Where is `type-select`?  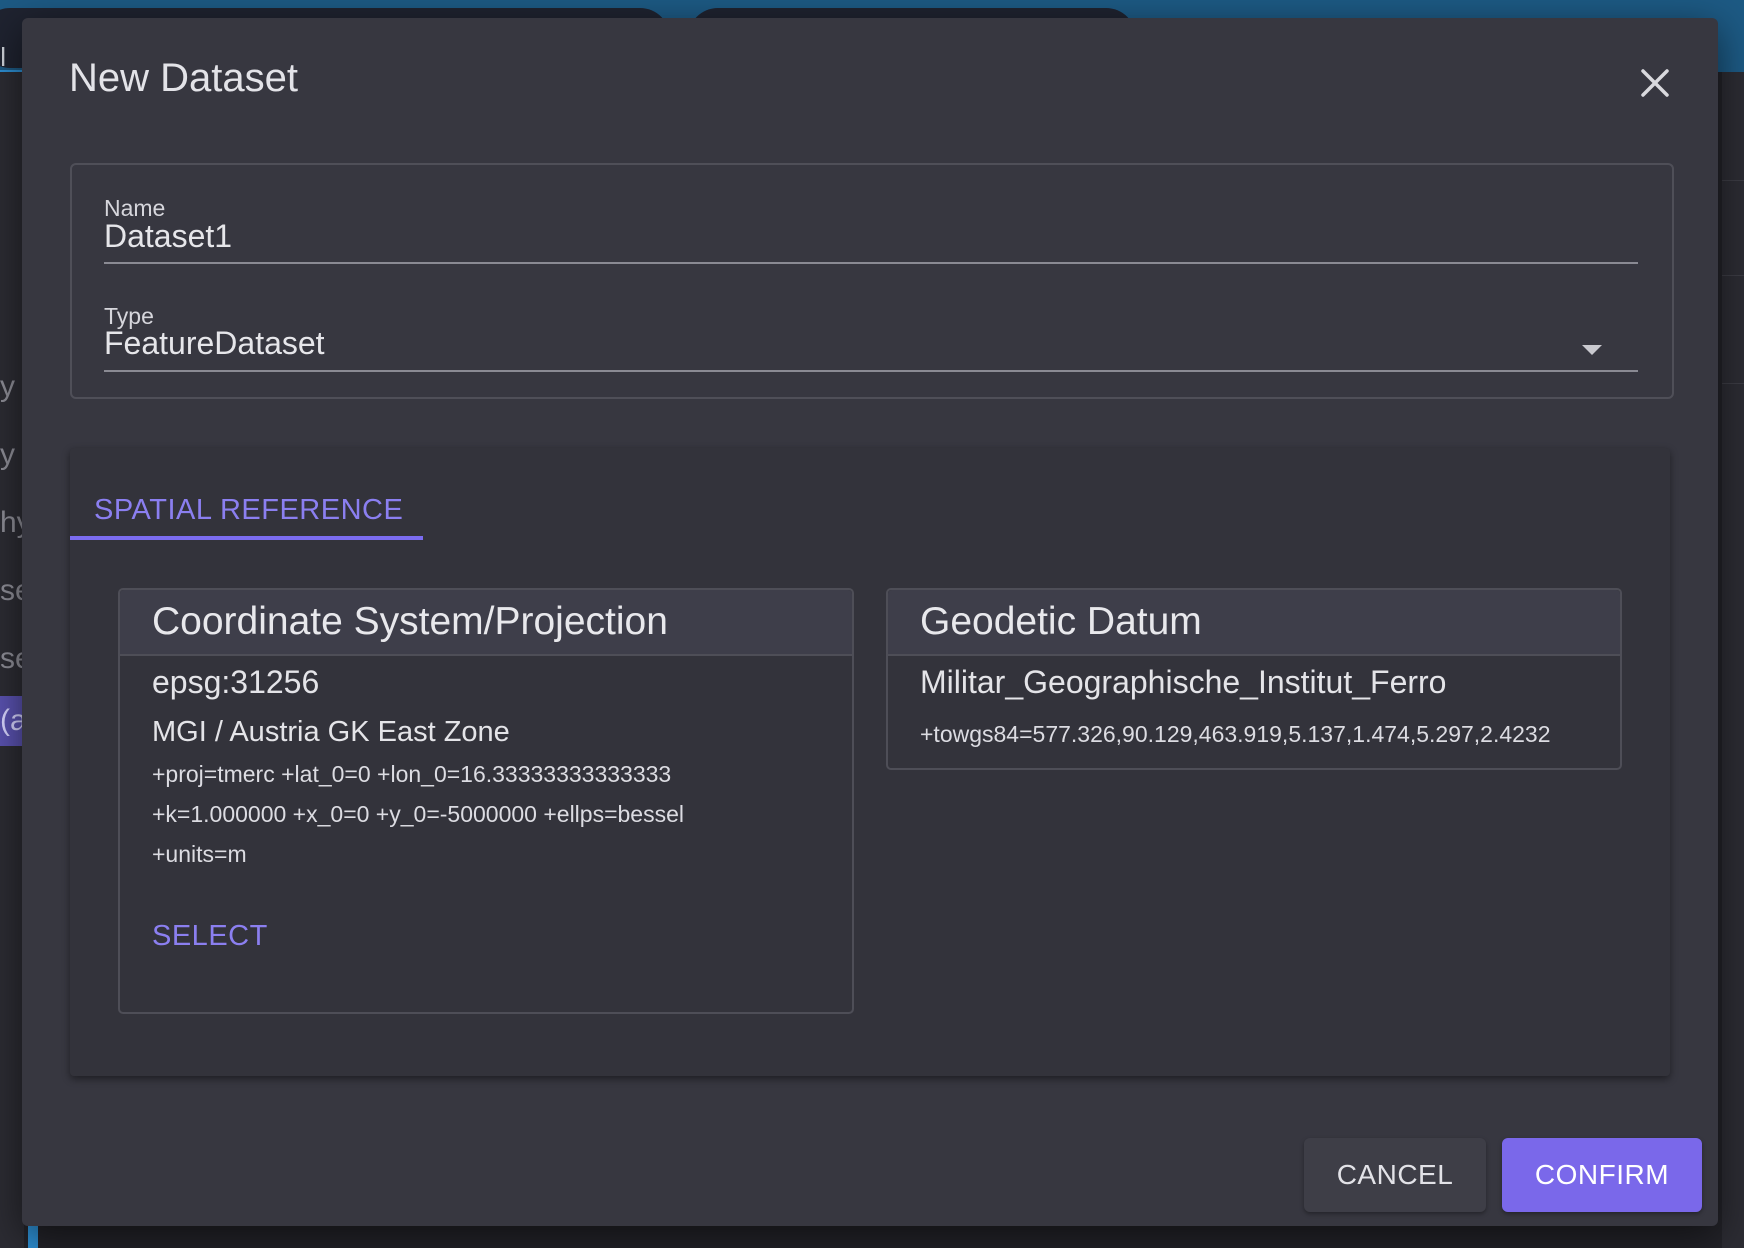
type-select is located at coordinates (871, 340).